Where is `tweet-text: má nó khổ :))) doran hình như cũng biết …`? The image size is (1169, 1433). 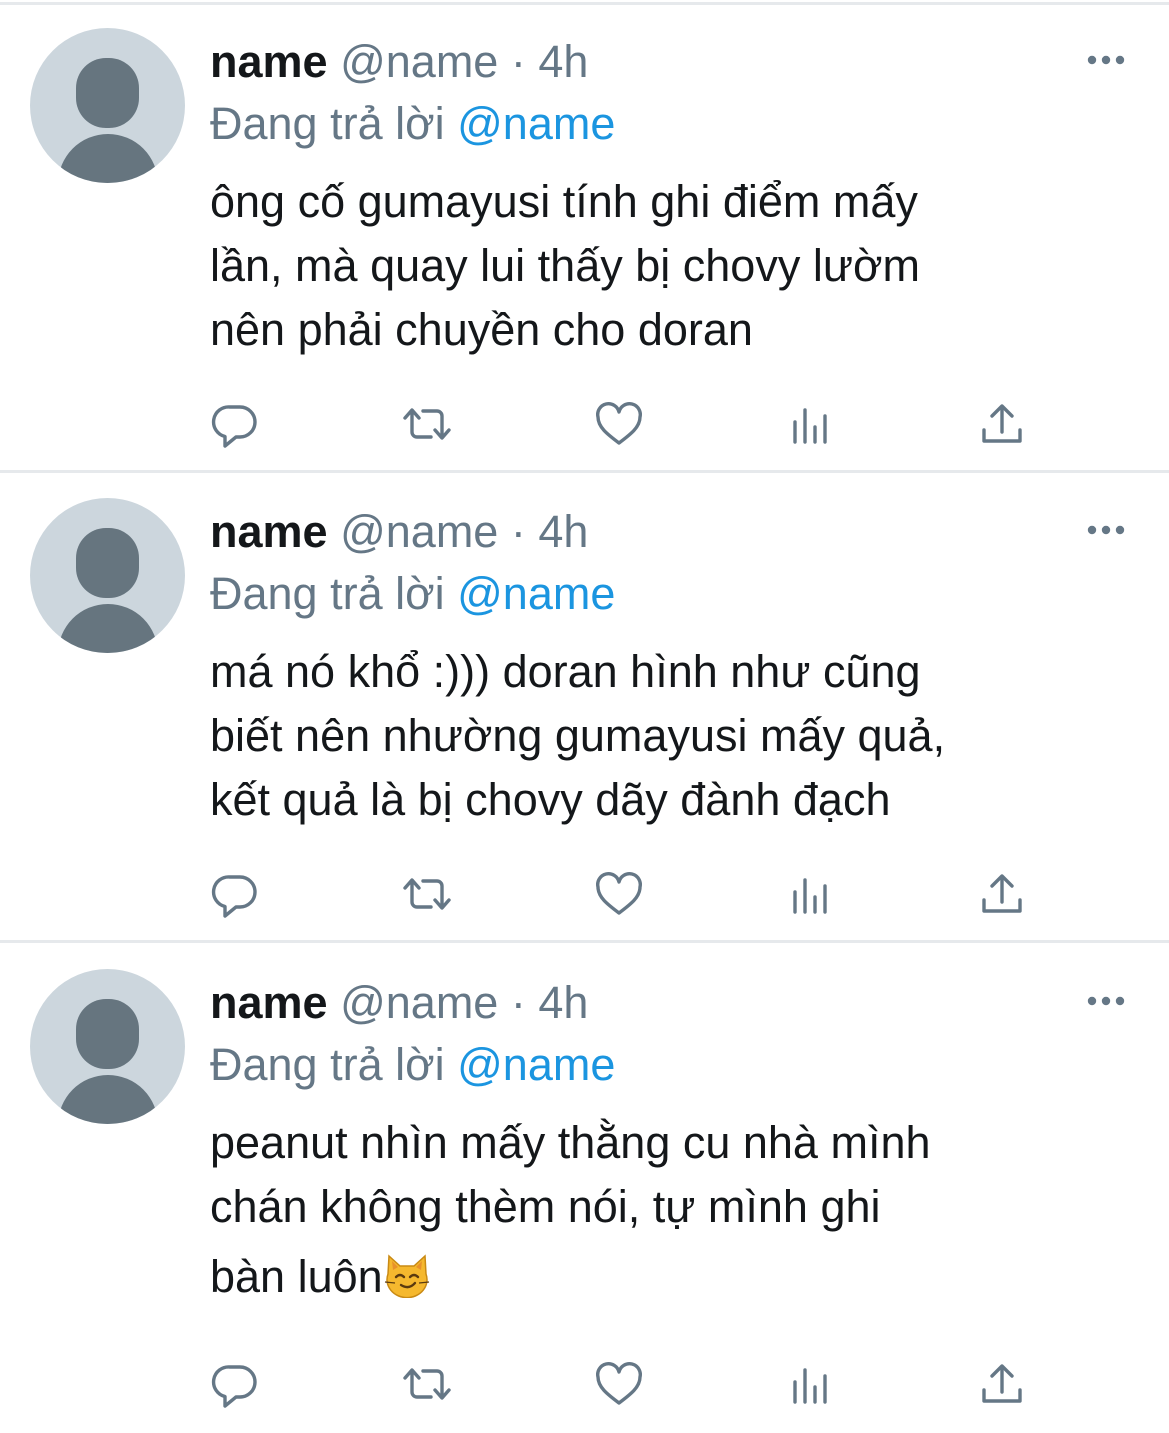 tweet-text: má nó khổ :))) doran hình như cũng biết … is located at coordinates (670, 736).